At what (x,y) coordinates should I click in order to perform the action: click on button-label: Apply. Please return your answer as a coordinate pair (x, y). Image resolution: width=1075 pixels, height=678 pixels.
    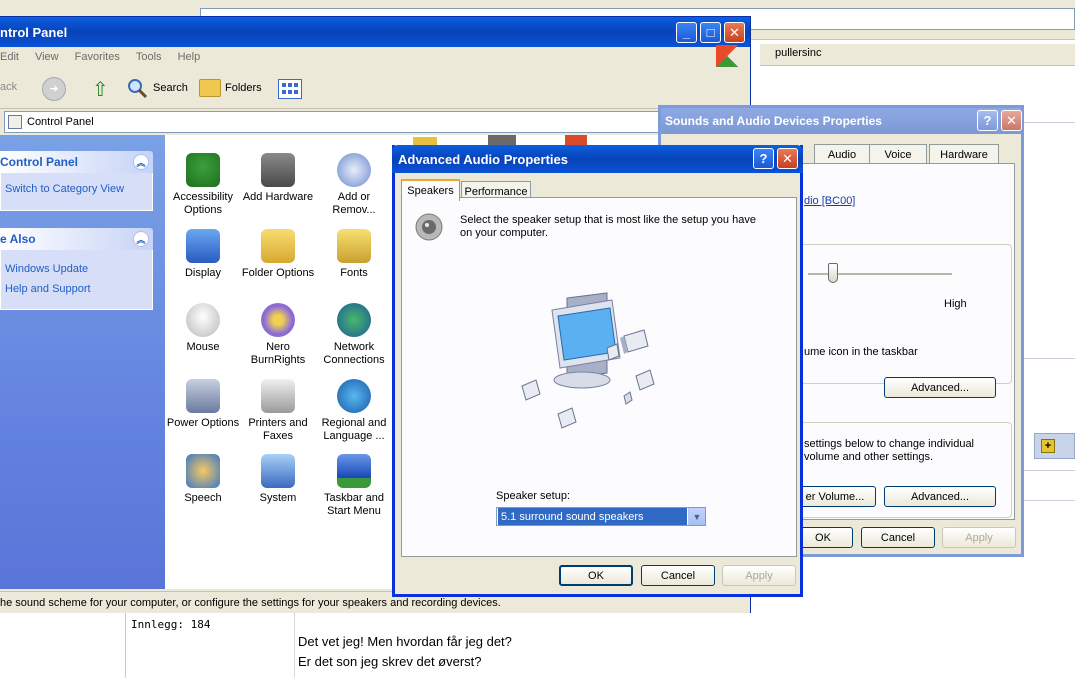
    Looking at the image, I should click on (979, 537).